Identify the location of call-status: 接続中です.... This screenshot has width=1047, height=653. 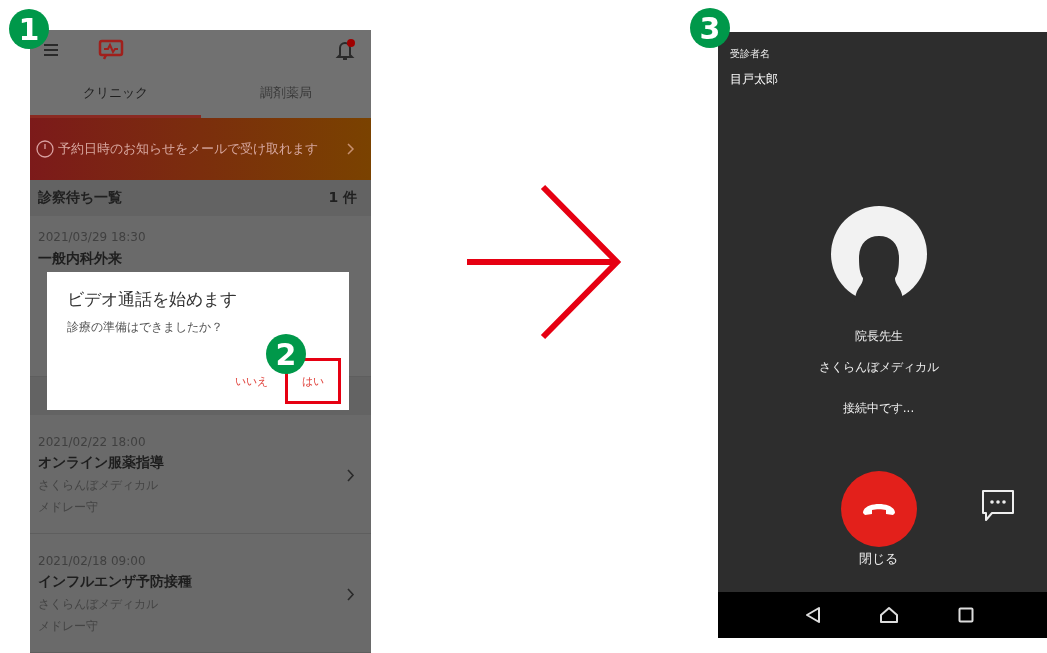
(878, 408).